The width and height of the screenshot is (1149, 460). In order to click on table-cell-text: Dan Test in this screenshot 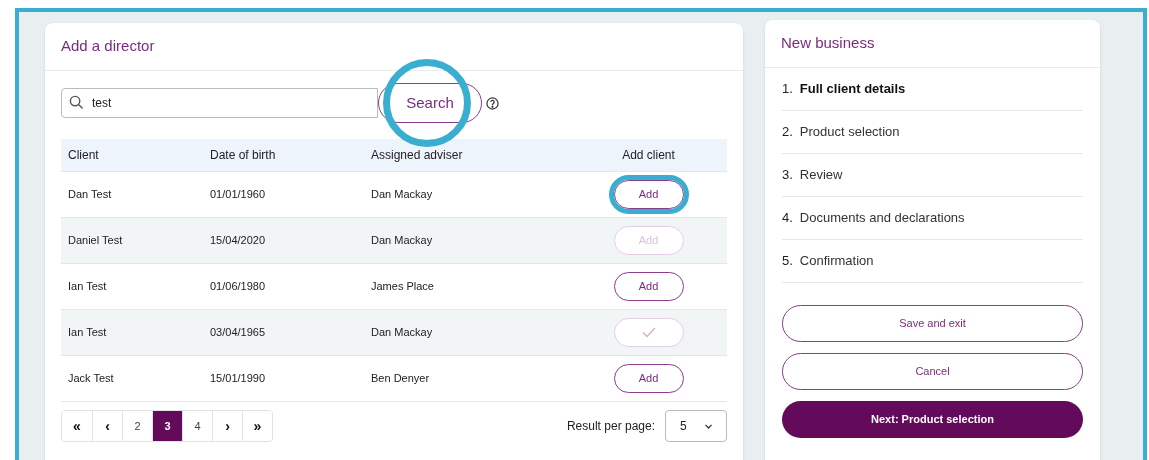, I will do `click(90, 195)`.